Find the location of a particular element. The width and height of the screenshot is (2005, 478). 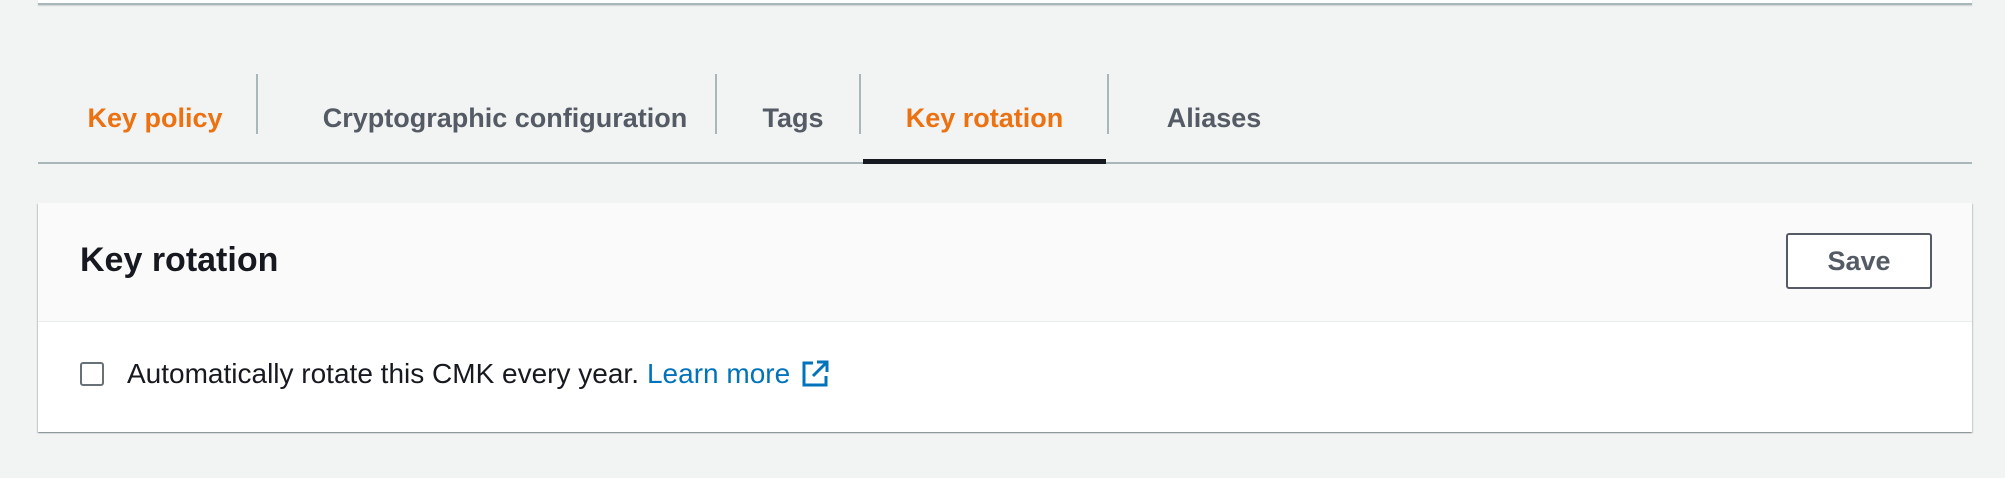

tab-key-policy: Key policy is located at coordinates (155, 118).